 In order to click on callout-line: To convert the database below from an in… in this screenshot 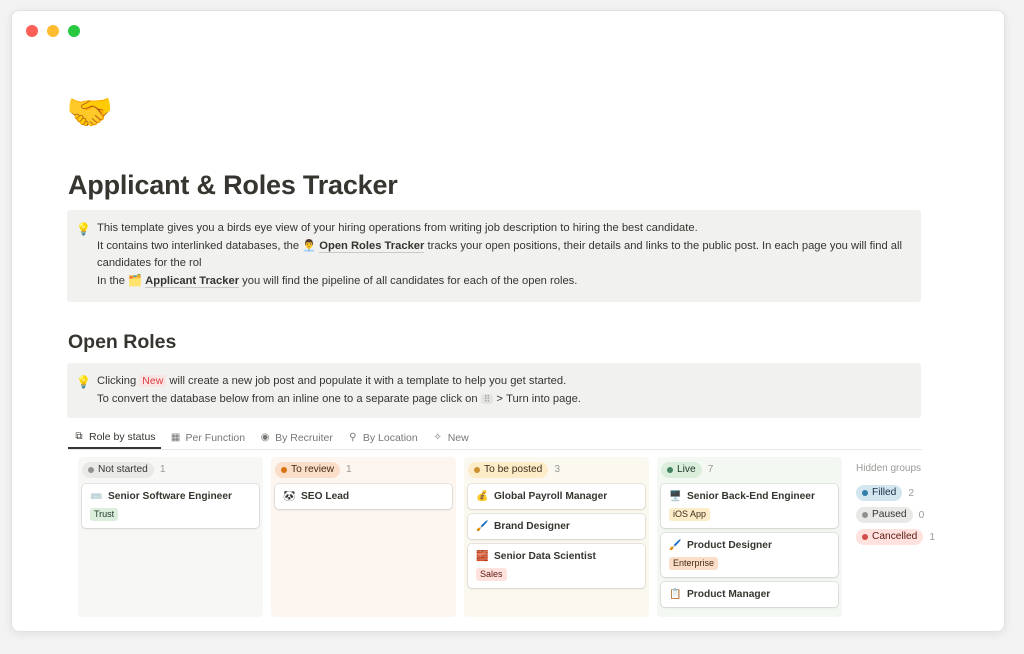, I will do `click(502, 400)`.